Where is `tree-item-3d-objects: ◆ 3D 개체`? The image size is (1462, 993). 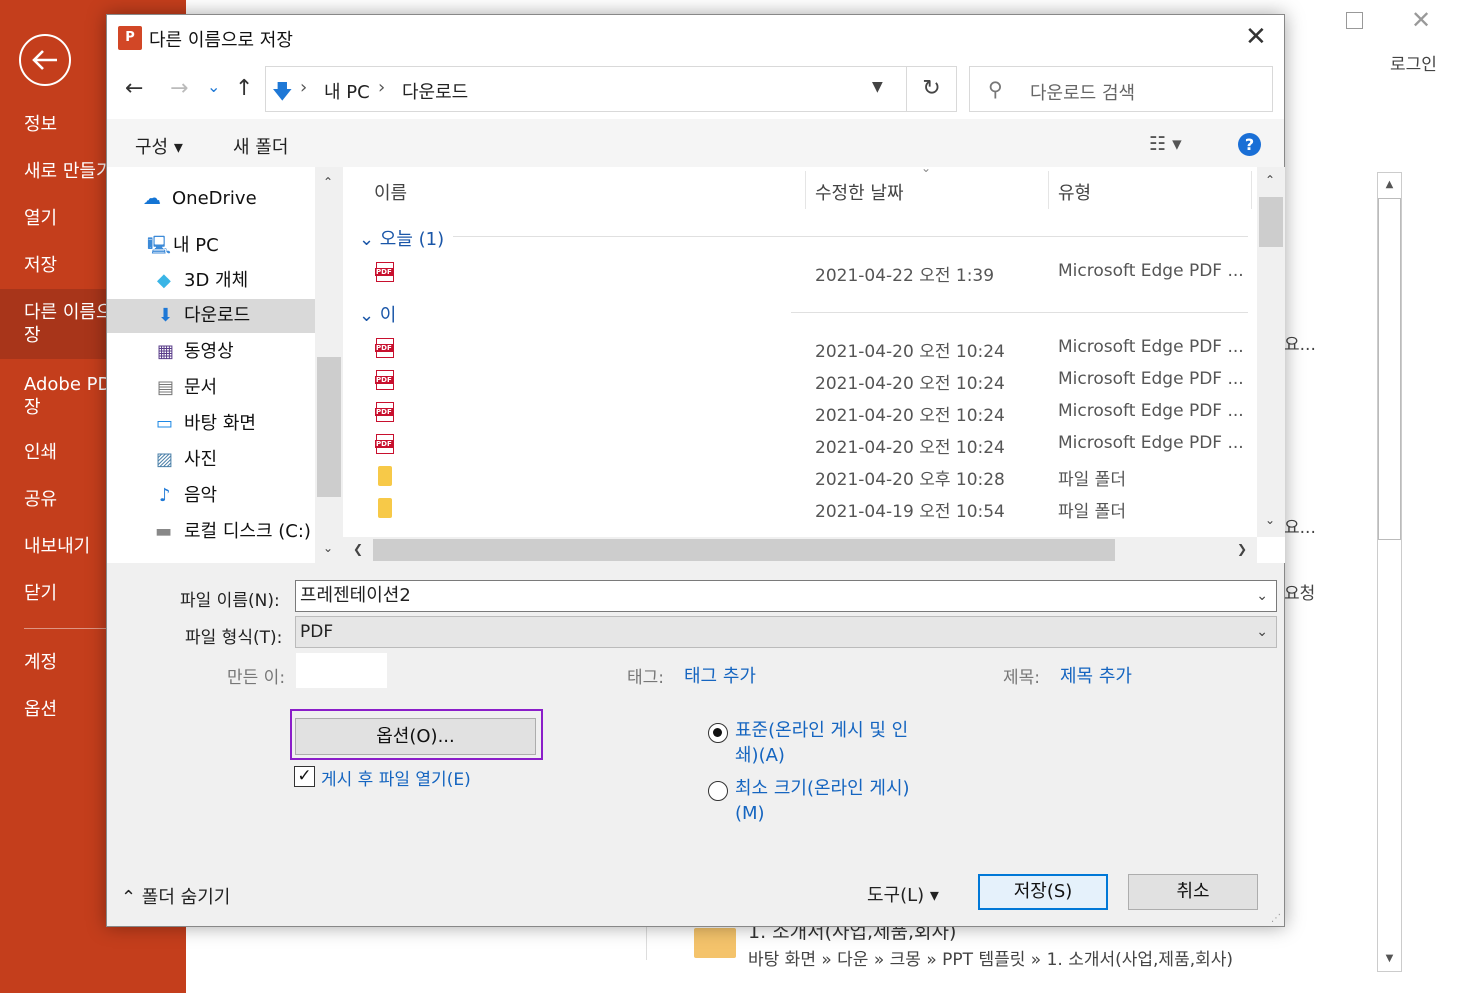
tree-item-3d-objects: ◆ 3D 개체 is located at coordinates (211, 281).